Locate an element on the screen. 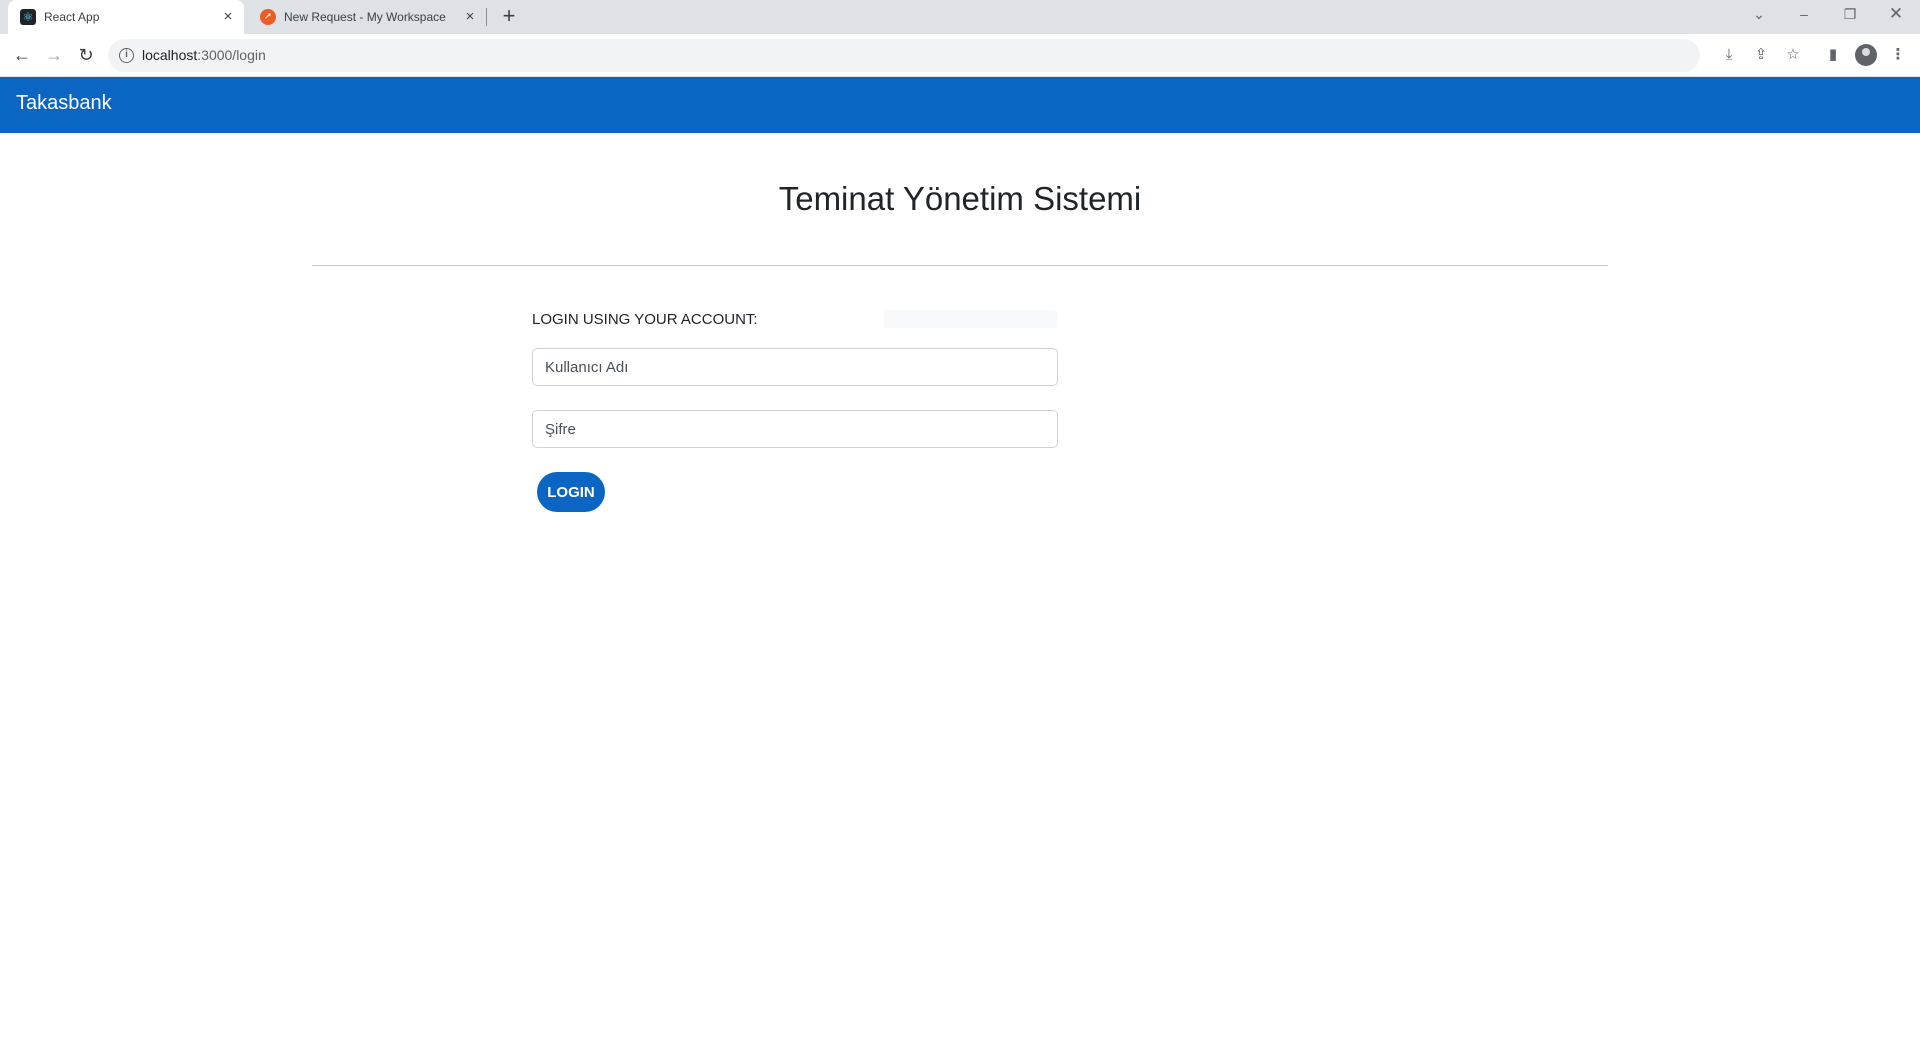 This screenshot has height=1040, width=1920. login-button: LOGIN is located at coordinates (571, 492).